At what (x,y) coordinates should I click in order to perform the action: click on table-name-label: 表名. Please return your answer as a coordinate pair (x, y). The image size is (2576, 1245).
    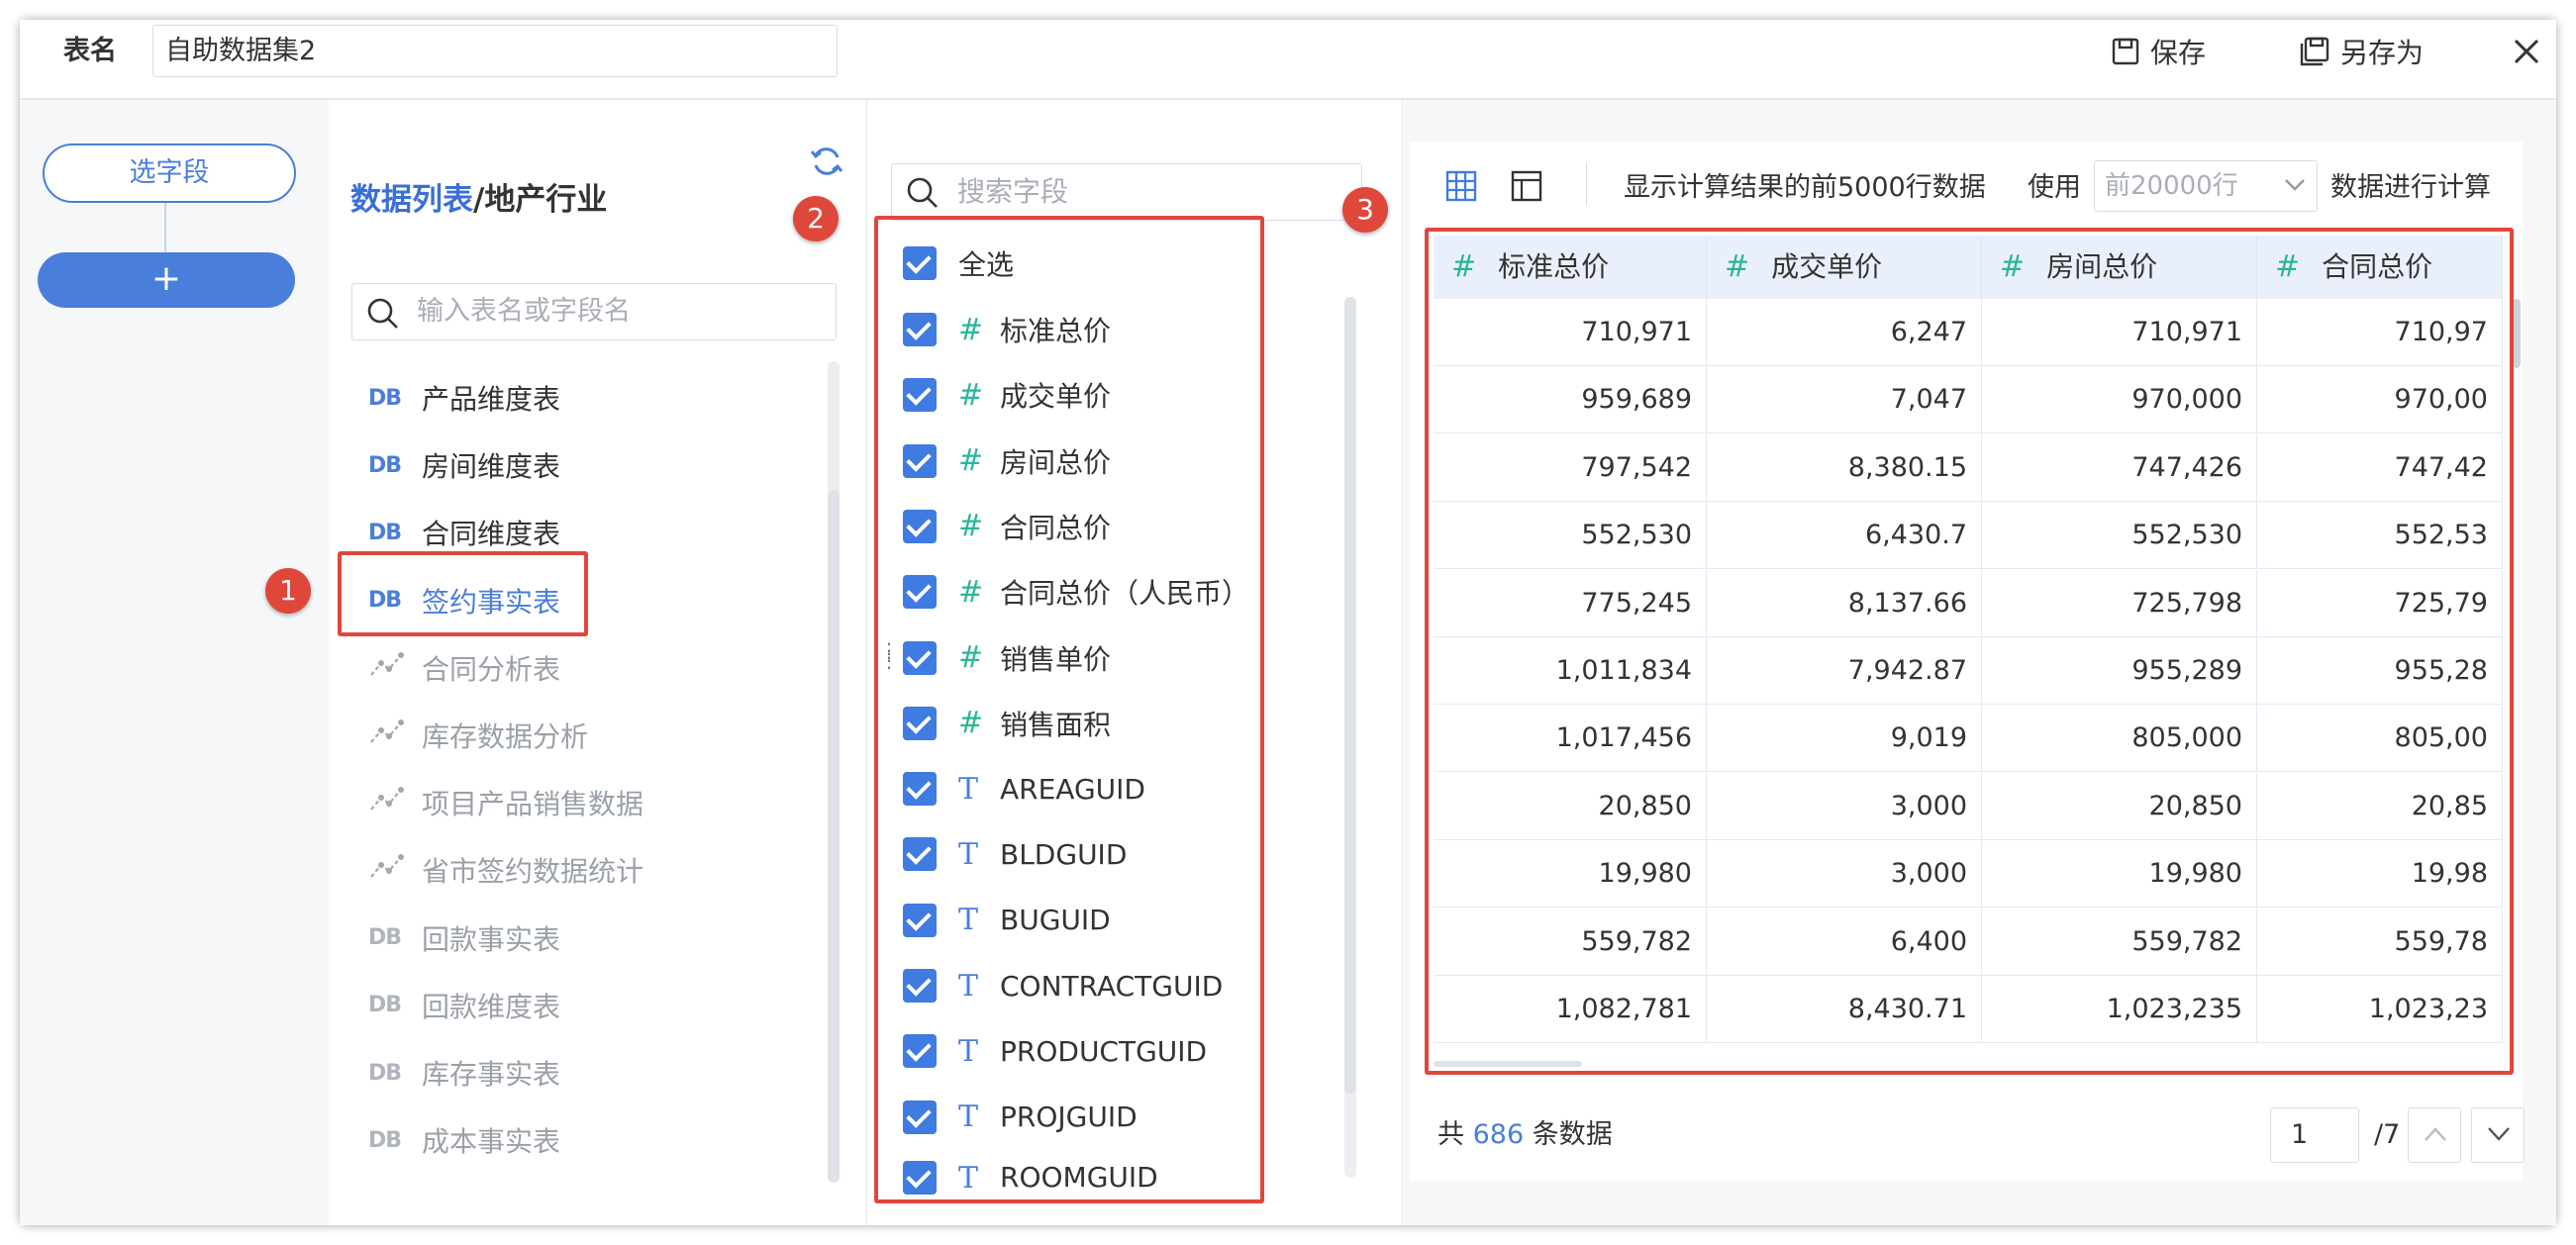
    Looking at the image, I should click on (90, 51).